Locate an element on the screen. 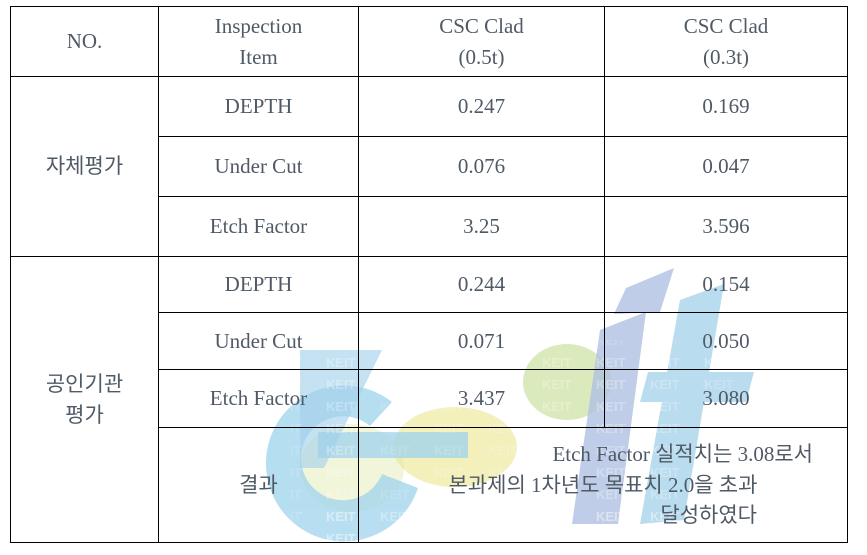  result-label: 결과 is located at coordinates (258, 485).